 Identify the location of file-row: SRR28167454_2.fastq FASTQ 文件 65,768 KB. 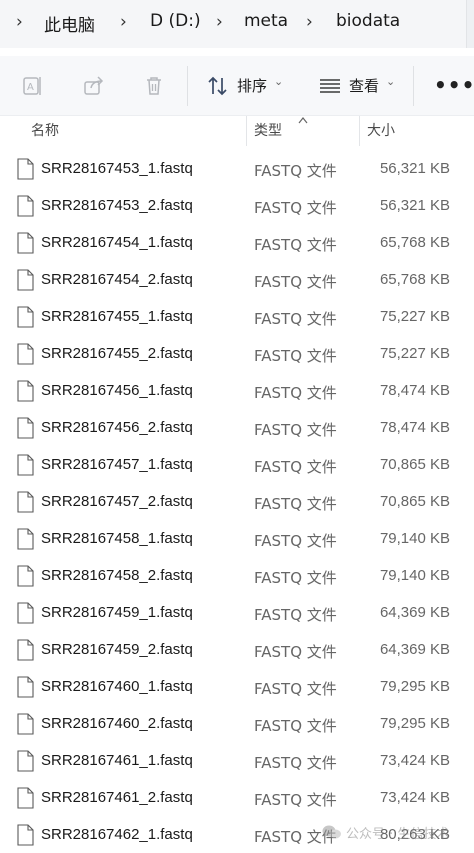
(237, 281).